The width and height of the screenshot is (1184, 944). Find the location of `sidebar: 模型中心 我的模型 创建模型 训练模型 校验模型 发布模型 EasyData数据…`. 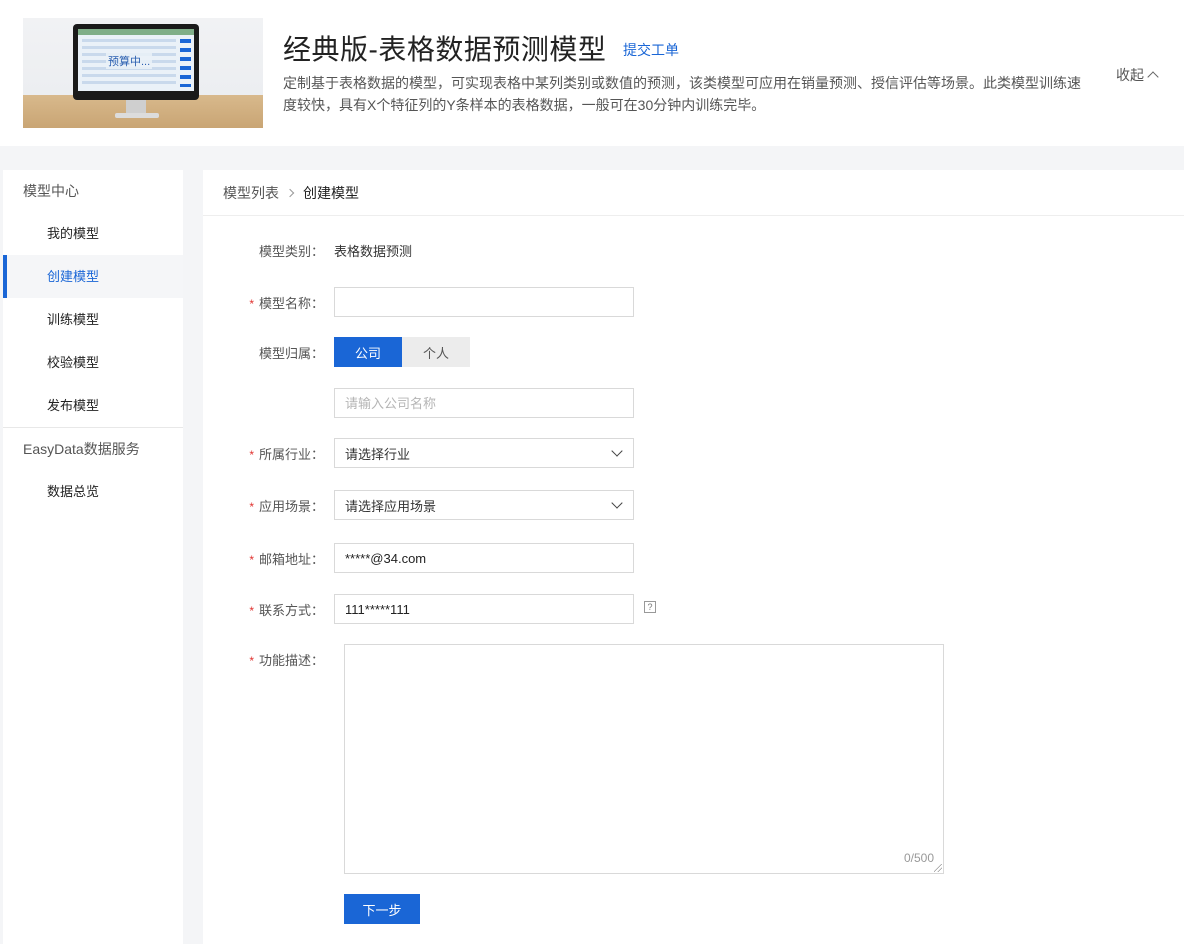

sidebar: 模型中心 我的模型 创建模型 训练模型 校验模型 发布模型 EasyData数据… is located at coordinates (93, 557).